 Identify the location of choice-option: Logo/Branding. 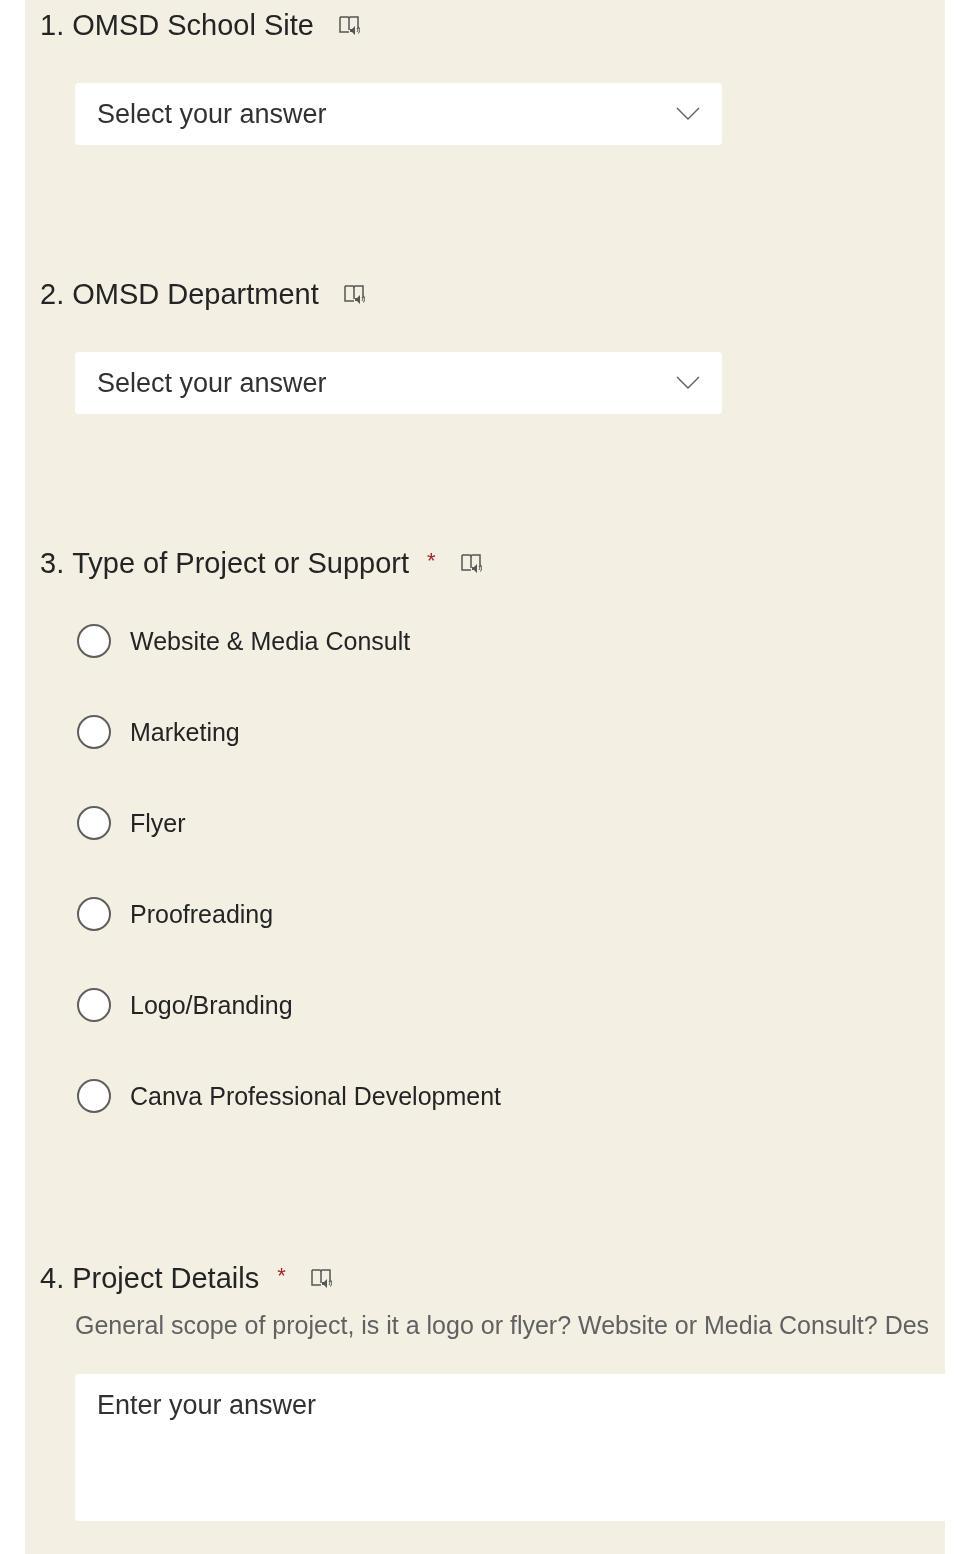
(511, 1005).